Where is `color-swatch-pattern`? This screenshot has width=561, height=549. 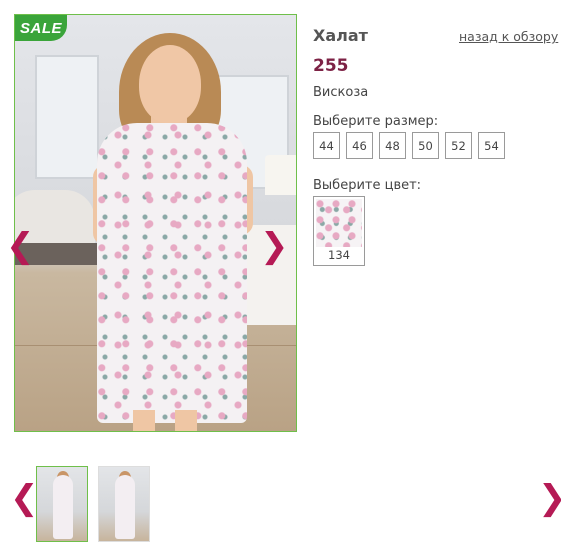 color-swatch-pattern is located at coordinates (339, 223).